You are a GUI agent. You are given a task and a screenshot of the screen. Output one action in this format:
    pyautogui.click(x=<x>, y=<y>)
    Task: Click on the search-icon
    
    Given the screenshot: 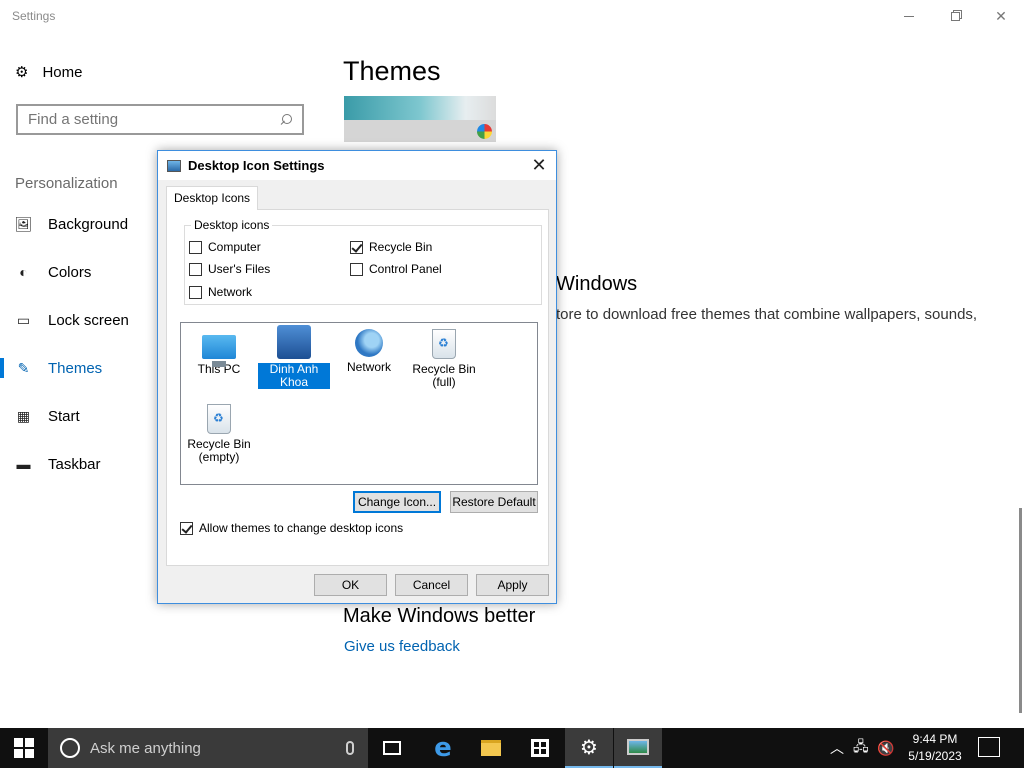 What is the action you would take?
    pyautogui.click(x=286, y=119)
    